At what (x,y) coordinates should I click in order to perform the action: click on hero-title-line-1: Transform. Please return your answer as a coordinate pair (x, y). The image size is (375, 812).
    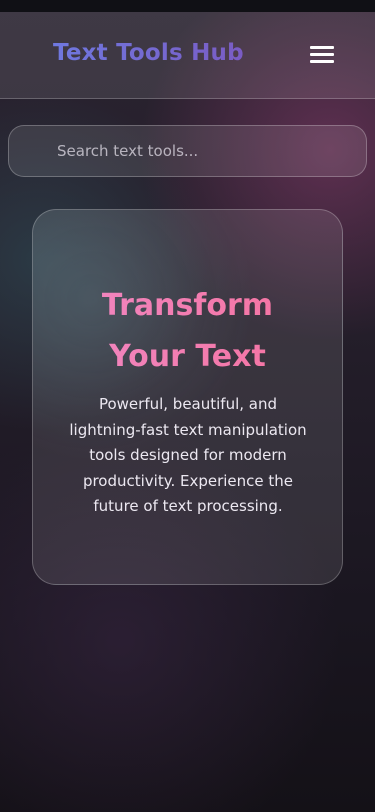
    Looking at the image, I should click on (187, 305).